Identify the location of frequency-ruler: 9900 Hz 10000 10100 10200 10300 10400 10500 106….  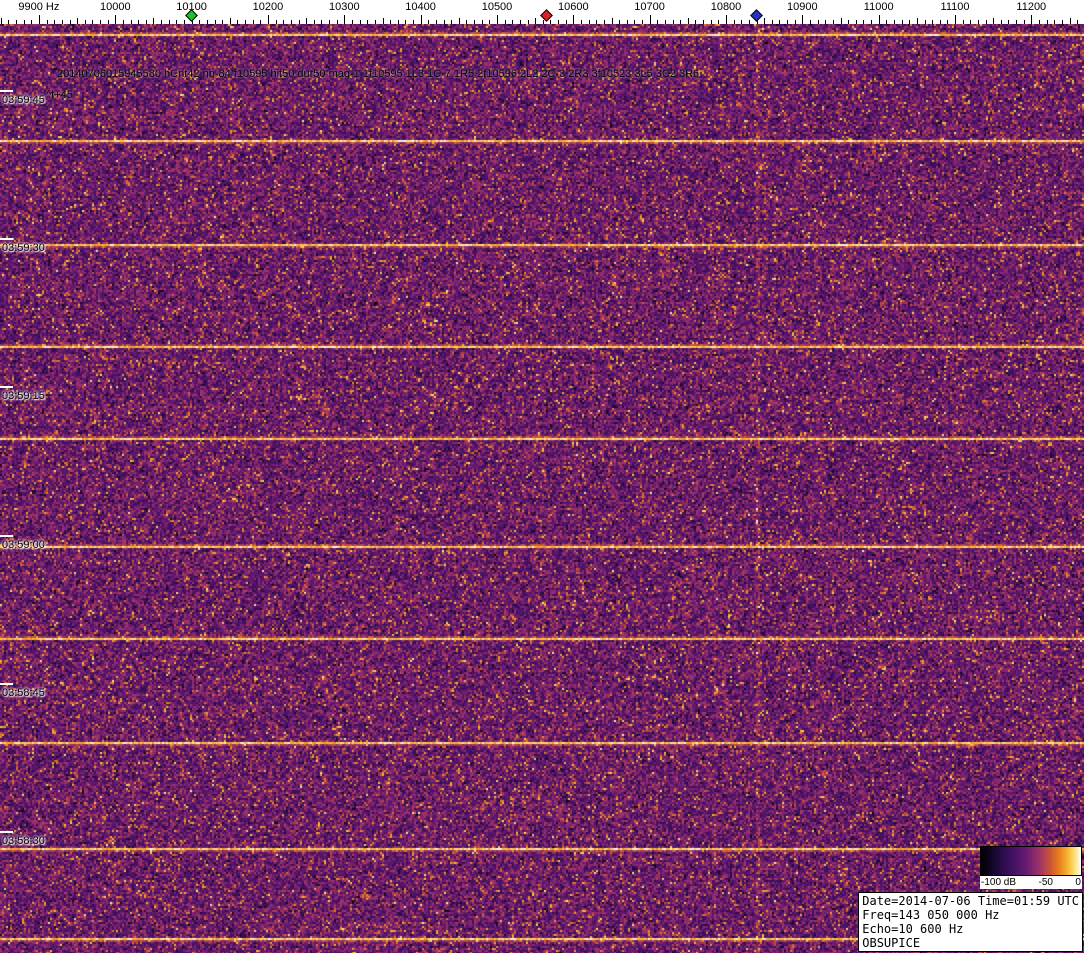
(542, 12).